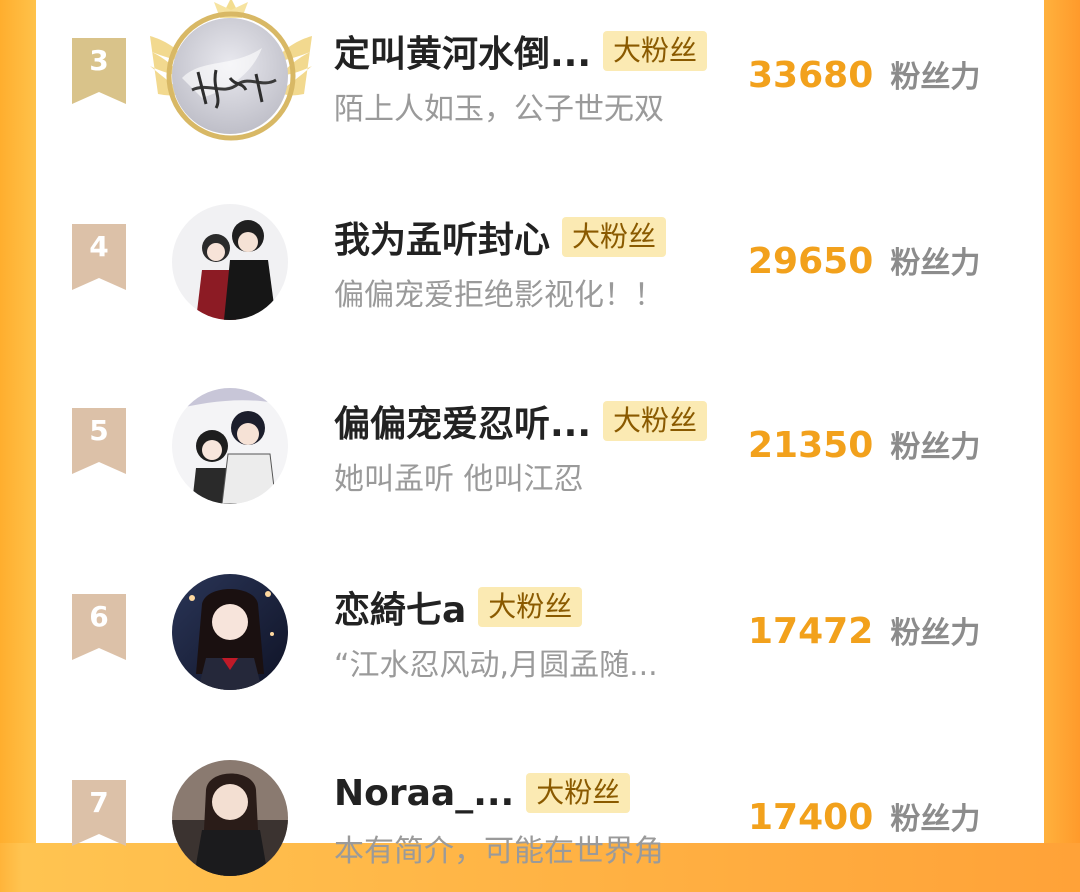 This screenshot has height=892, width=1080. I want to click on user-bio: 偏偏宠爱拒绝影视化！！, so click(499, 295).